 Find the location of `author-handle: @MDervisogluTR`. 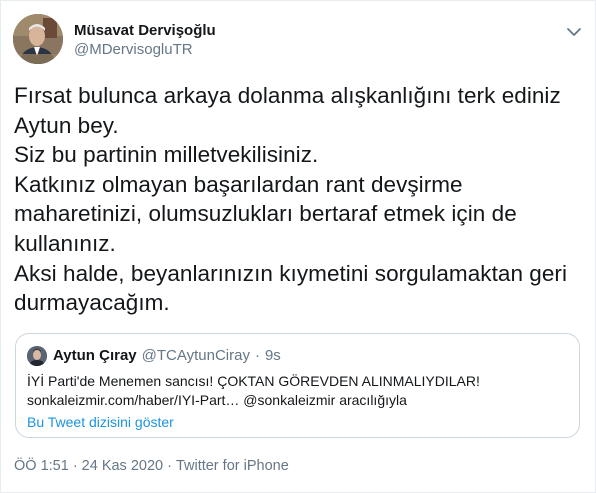

author-handle: @MDervisogluTR is located at coordinates (145, 50).